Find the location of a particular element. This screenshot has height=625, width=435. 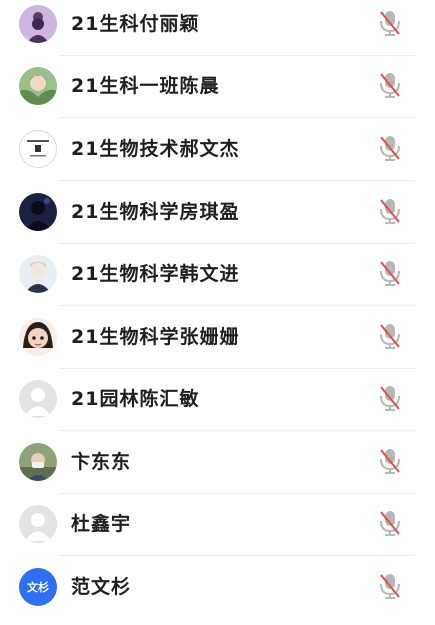

member-name: 21生科一班陈晨 is located at coordinates (145, 86).